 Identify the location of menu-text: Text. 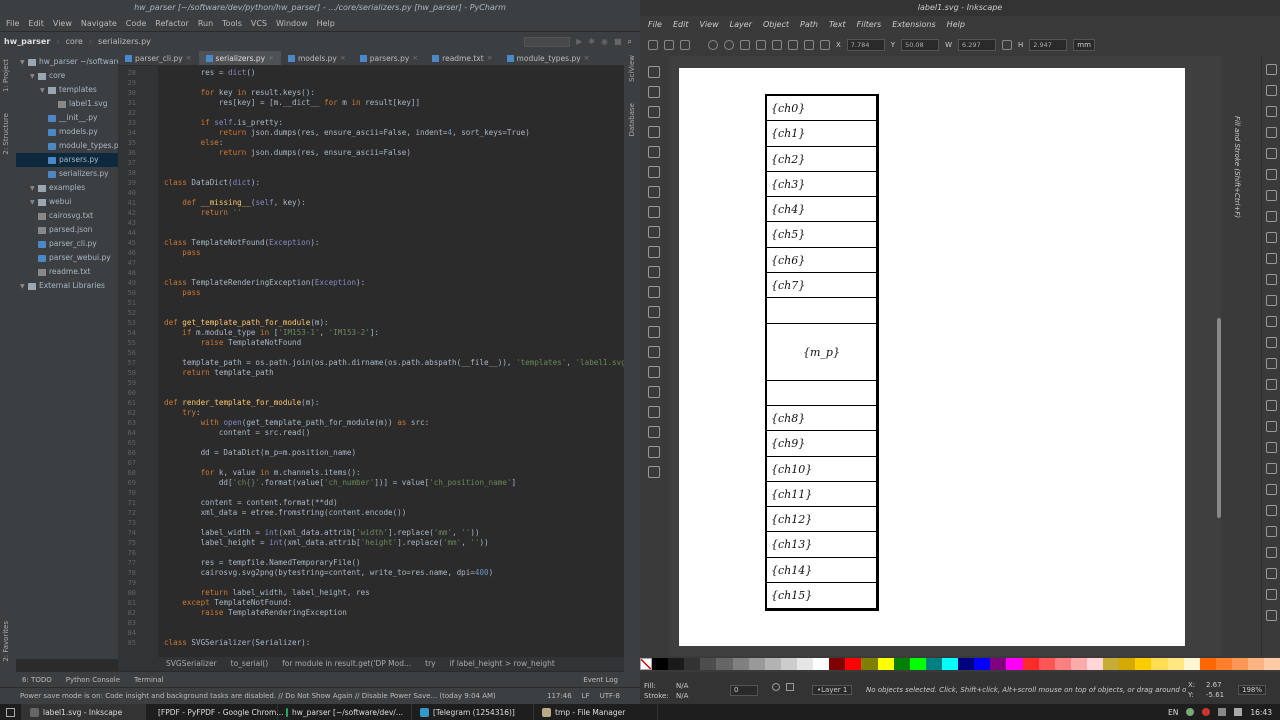
(837, 24).